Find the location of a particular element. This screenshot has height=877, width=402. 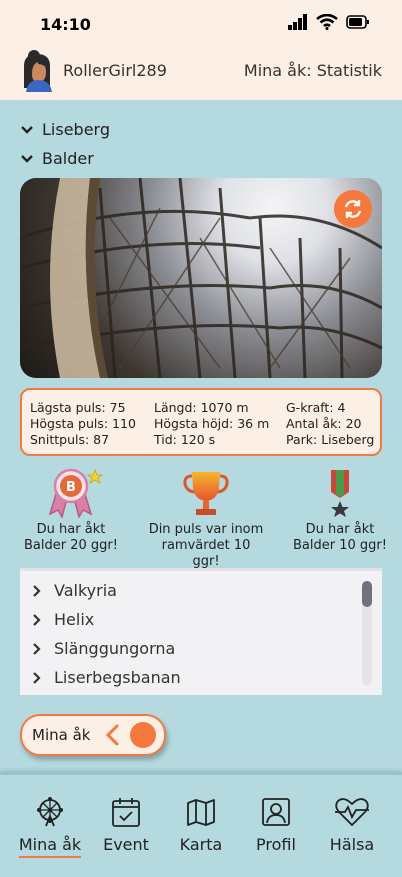

stat-max-pulse: Högsta puls: 110 is located at coordinates (83, 423).